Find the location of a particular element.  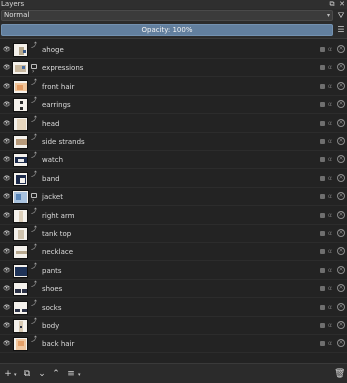

layer-row: 👁 ⤴ tank top α × is located at coordinates (173, 234).